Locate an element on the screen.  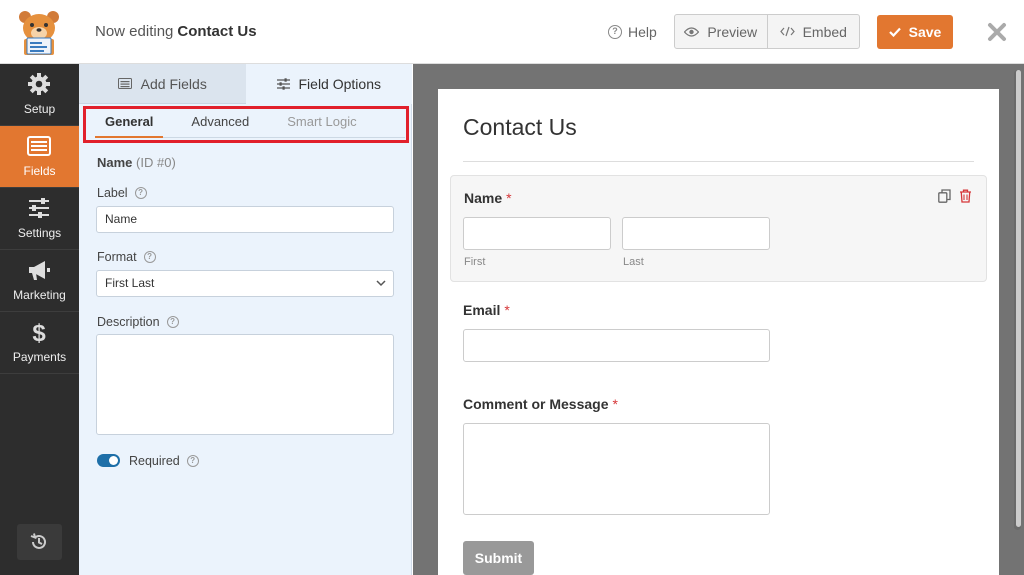
wpforms-bear-logo is located at coordinates (39, 33).